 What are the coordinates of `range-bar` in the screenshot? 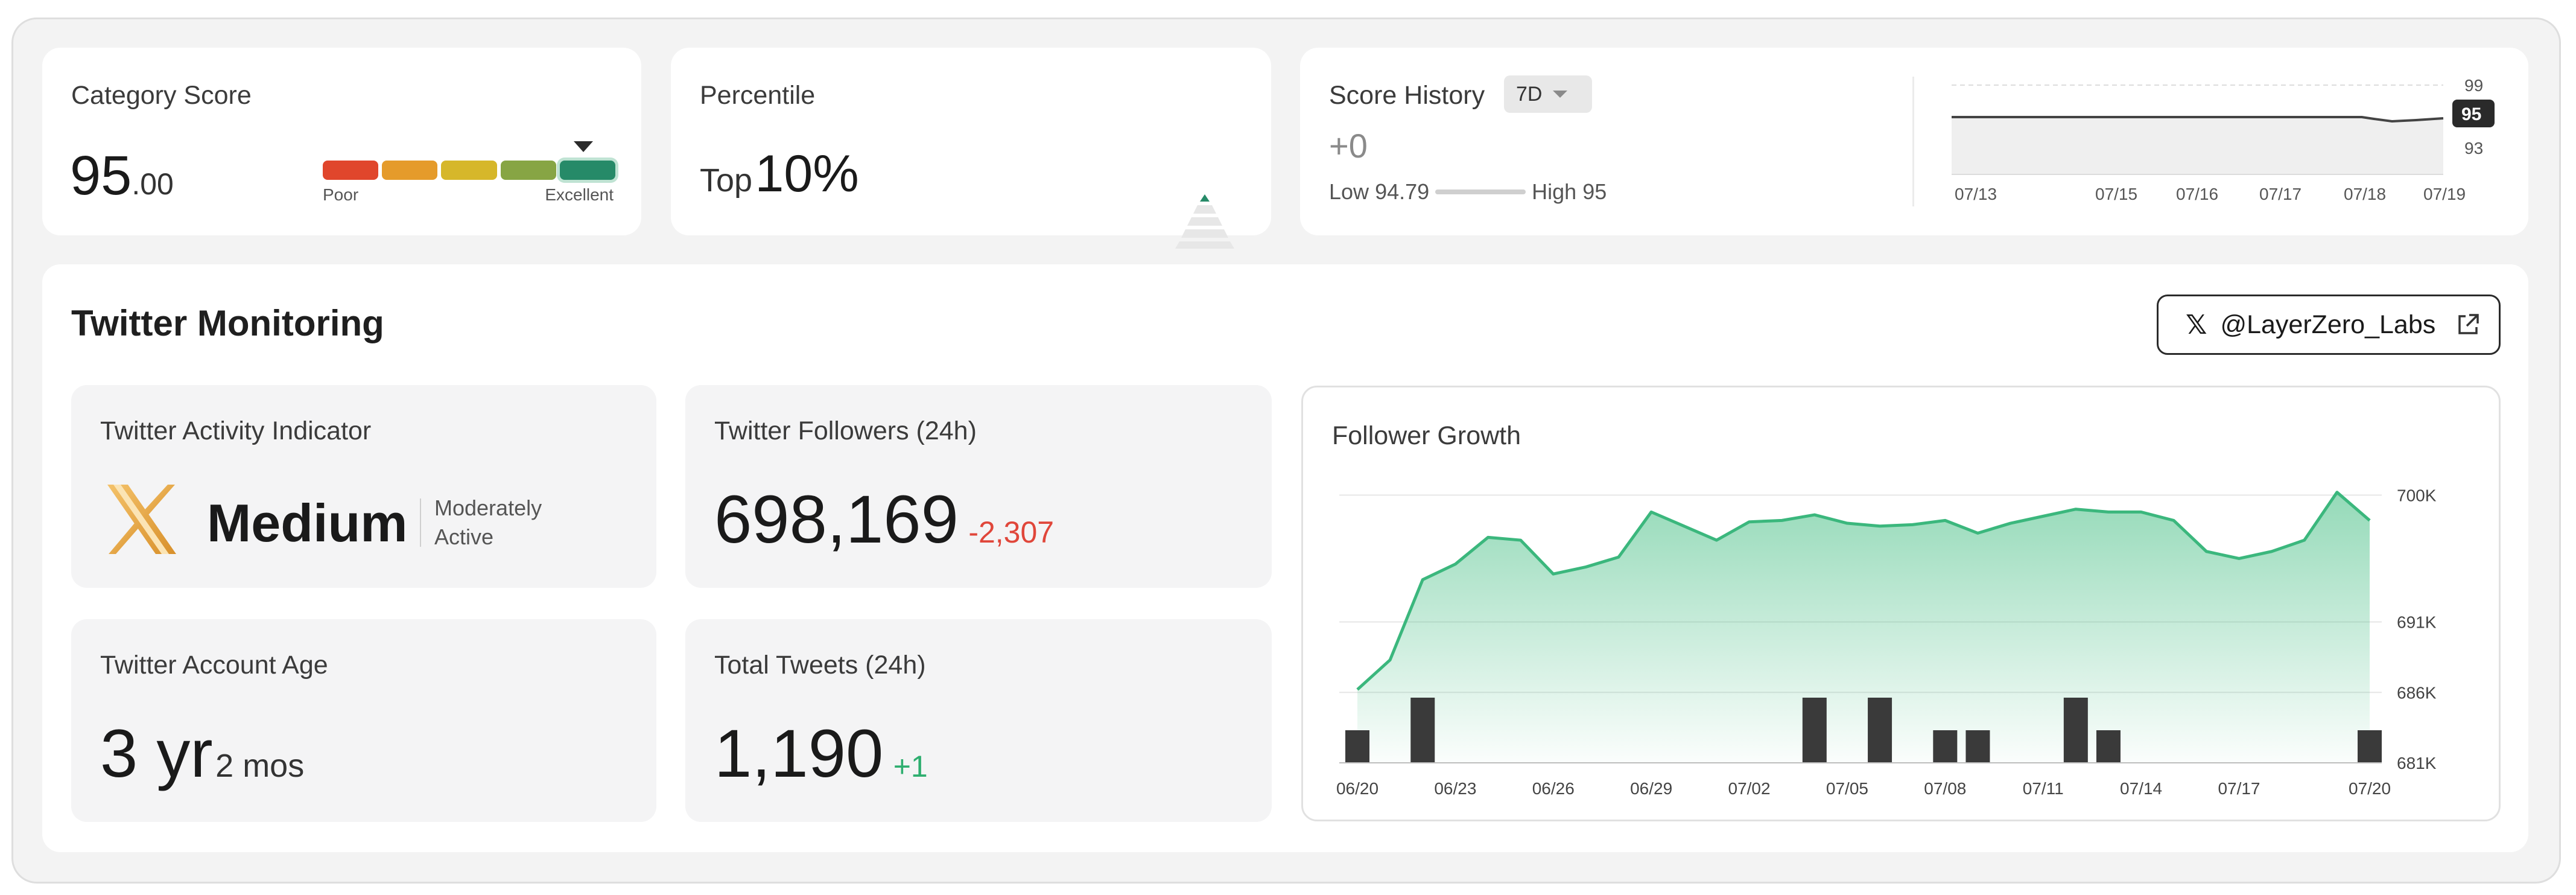 It's located at (1481, 192).